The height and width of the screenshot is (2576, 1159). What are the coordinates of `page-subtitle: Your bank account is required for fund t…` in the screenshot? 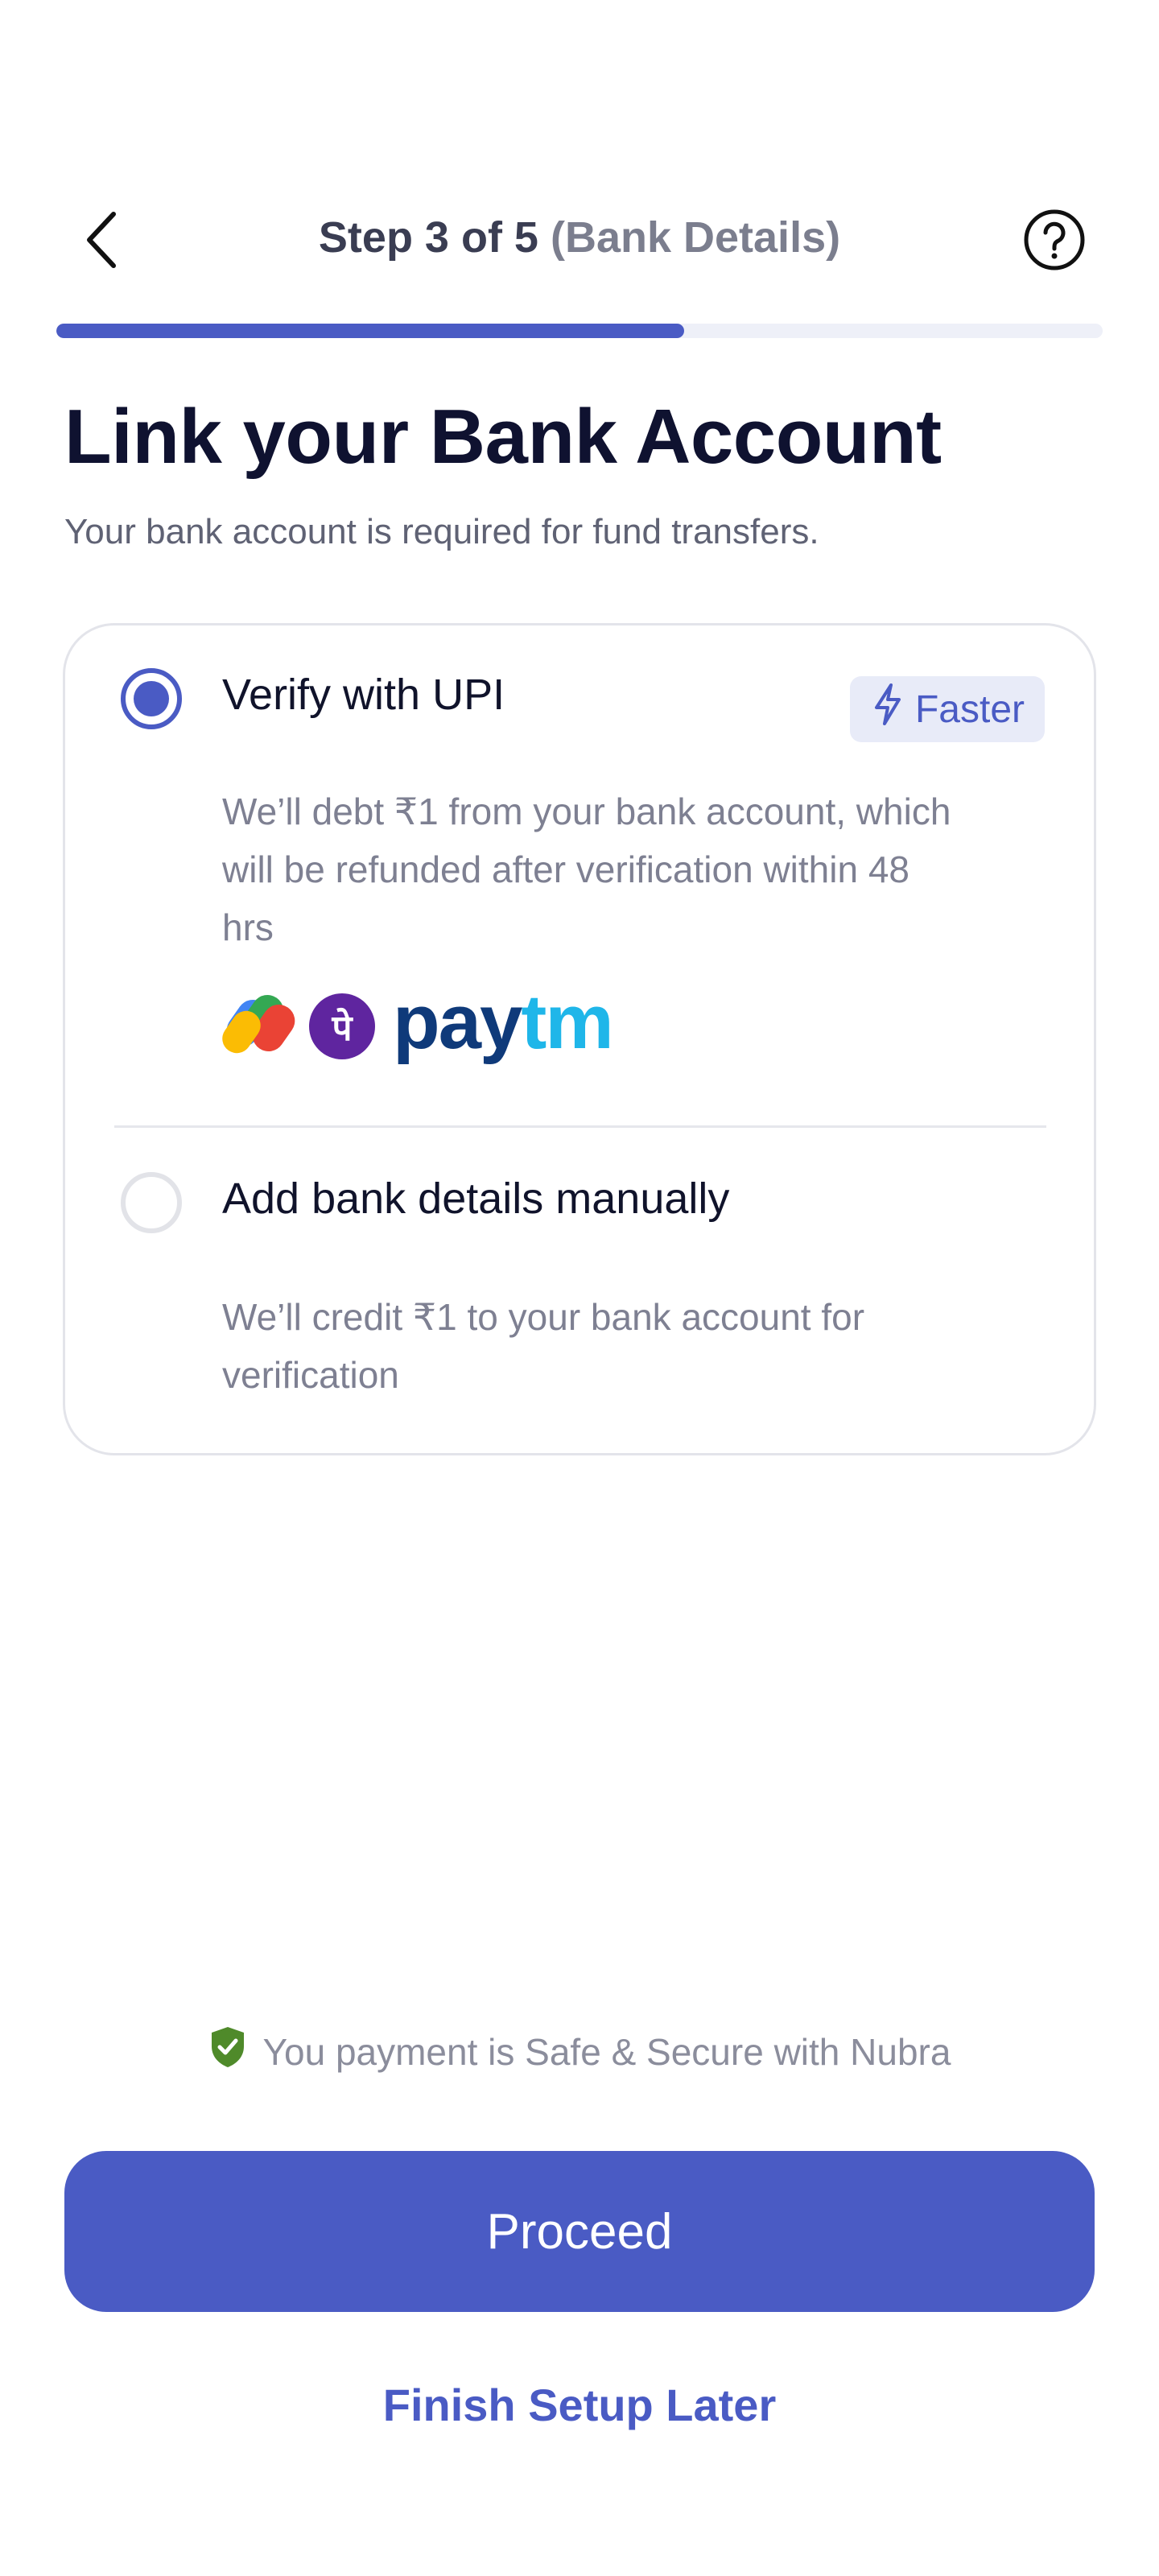 It's located at (441, 531).